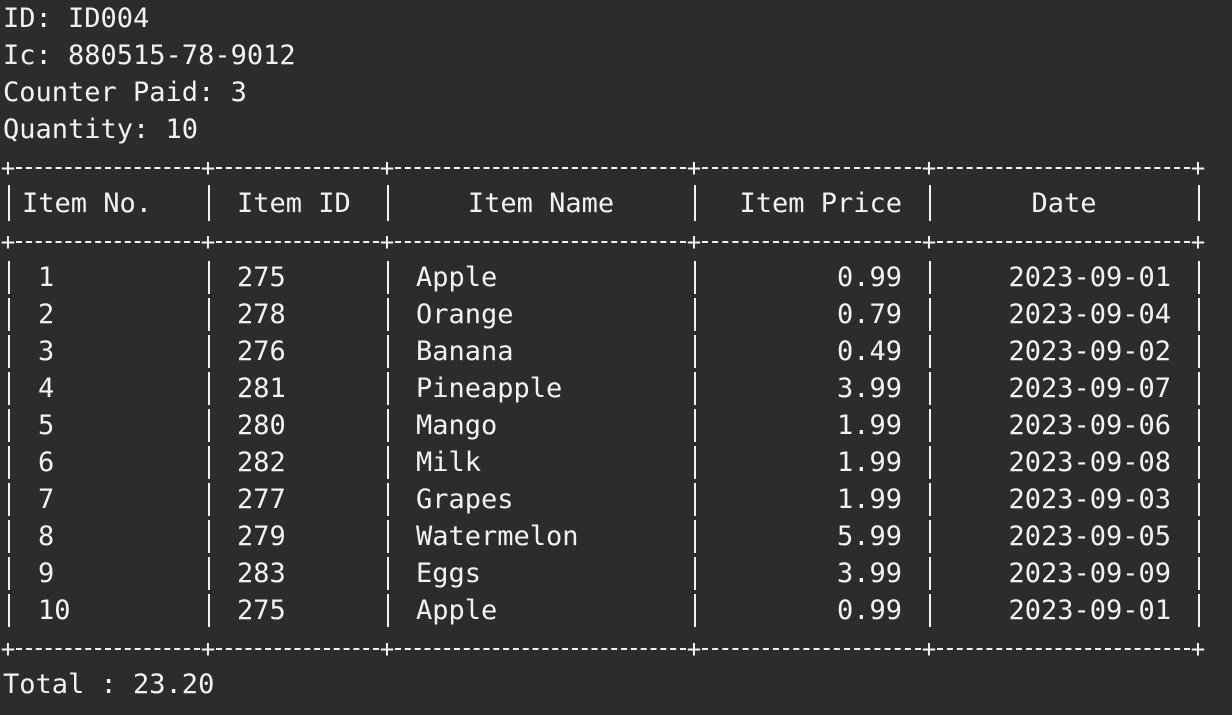 This screenshot has height=715, width=1232. Describe the element at coordinates (46, 462) in the screenshot. I see `table-cell-no: 6` at that location.